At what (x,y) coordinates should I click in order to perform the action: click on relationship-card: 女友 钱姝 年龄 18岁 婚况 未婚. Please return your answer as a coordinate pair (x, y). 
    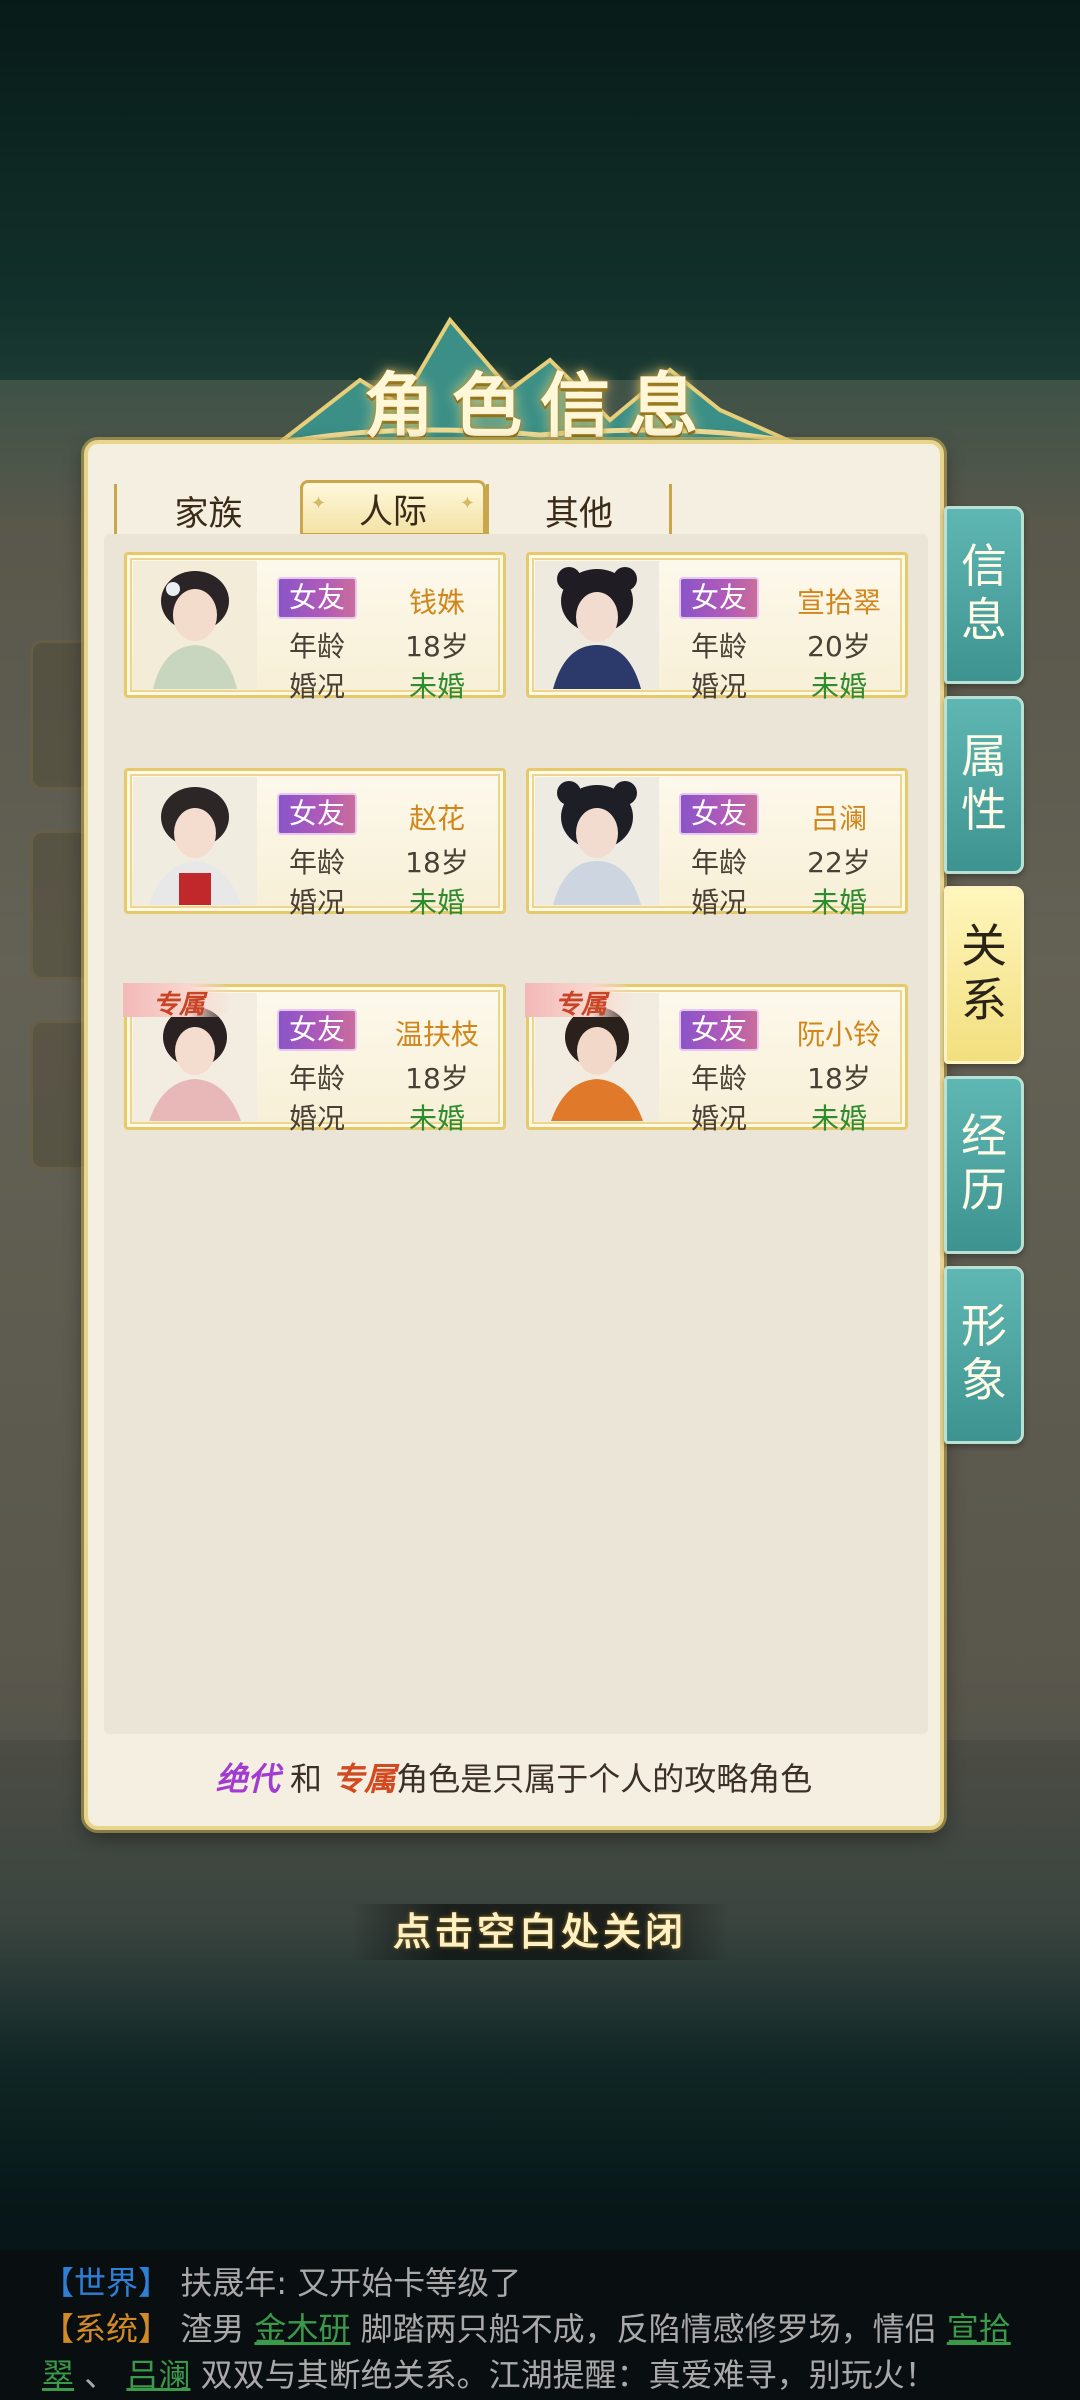
    Looking at the image, I should click on (315, 627).